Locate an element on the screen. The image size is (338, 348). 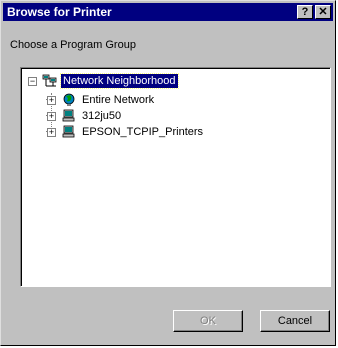
prompt-label: Choose a Program Group is located at coordinates (73, 45).